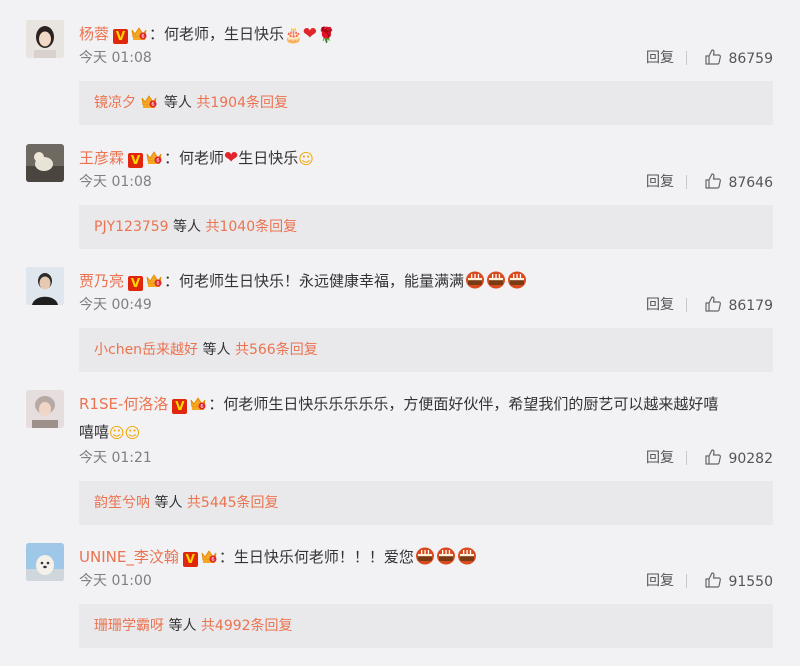 The image size is (800, 666). What do you see at coordinates (242, 103) in the screenshot?
I see `reply-total-link: 共1904条回复` at bounding box center [242, 103].